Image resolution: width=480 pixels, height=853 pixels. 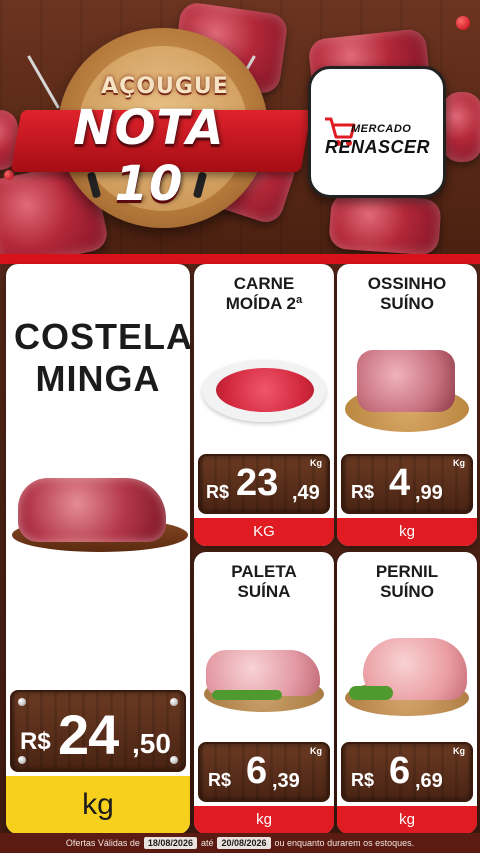 What do you see at coordinates (244, 843) in the screenshot?
I see `footer-date-to: 20/08/2026` at bounding box center [244, 843].